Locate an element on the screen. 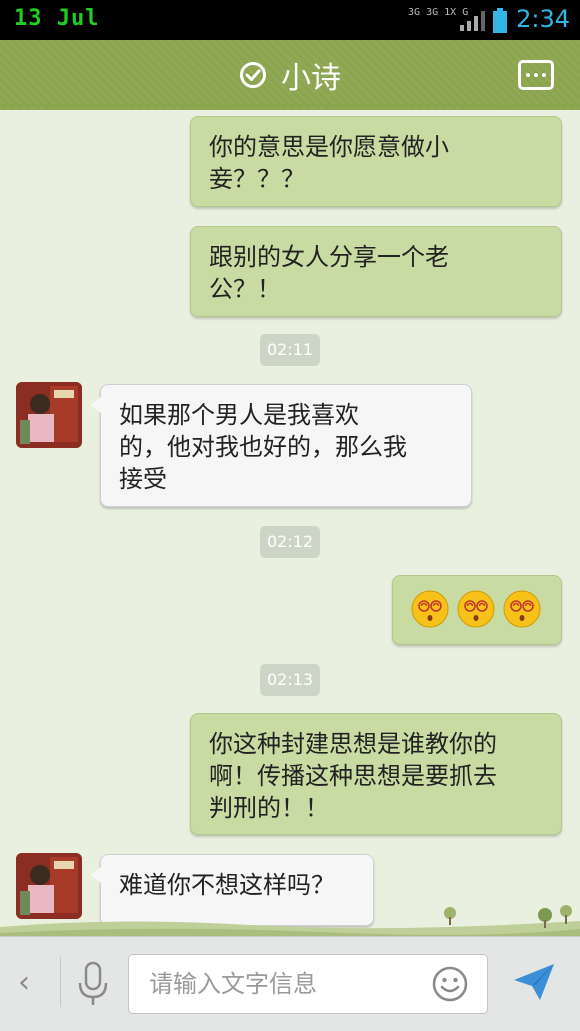 This screenshot has width=580, height=1031. message-text-line: 公？！ is located at coordinates (245, 289).